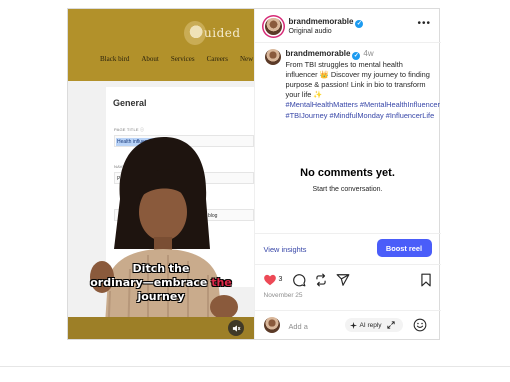 The width and height of the screenshot is (510, 382). What do you see at coordinates (281, 279) in the screenshot?
I see `like-count: 3` at bounding box center [281, 279].